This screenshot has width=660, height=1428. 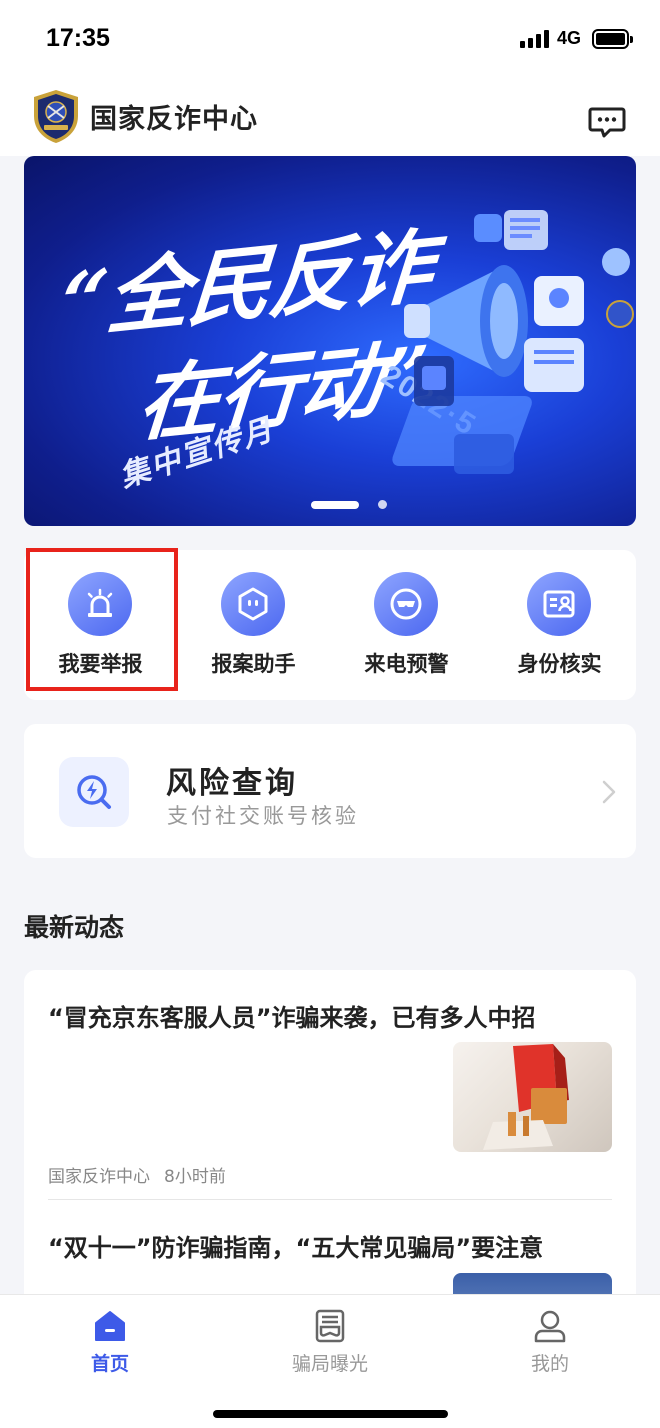 I want to click on highlight-box, so click(x=102, y=619).